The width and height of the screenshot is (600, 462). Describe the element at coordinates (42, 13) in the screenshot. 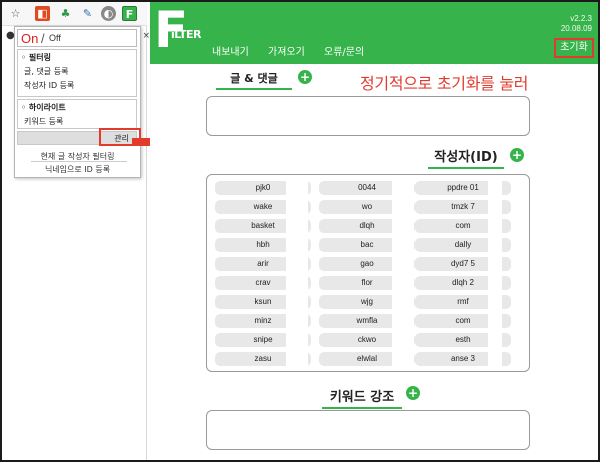

I see `office-icon: ◧` at that location.